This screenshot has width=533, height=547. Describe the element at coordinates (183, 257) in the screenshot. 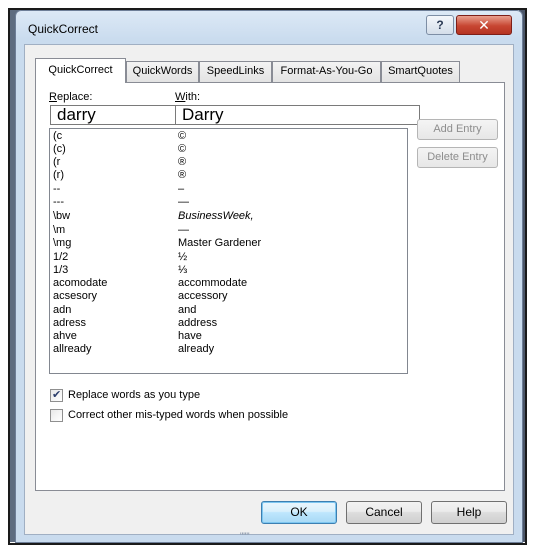

I see `with-cell: ½` at that location.